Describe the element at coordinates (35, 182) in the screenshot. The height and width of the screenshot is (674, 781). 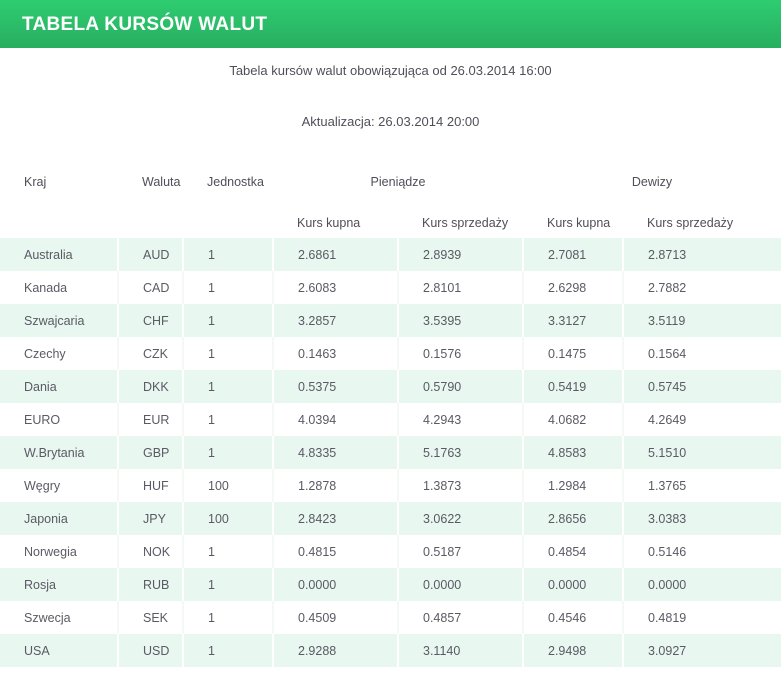
I see `column-header-kraj: Kraj` at that location.